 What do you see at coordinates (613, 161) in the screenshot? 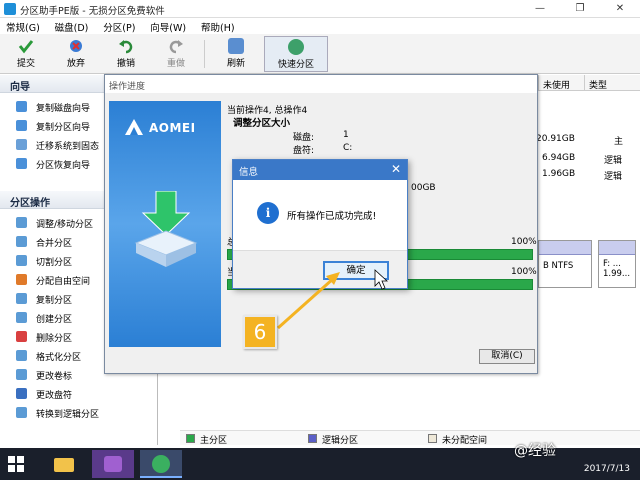
I see `row2-type: 逻辑` at bounding box center [613, 161].